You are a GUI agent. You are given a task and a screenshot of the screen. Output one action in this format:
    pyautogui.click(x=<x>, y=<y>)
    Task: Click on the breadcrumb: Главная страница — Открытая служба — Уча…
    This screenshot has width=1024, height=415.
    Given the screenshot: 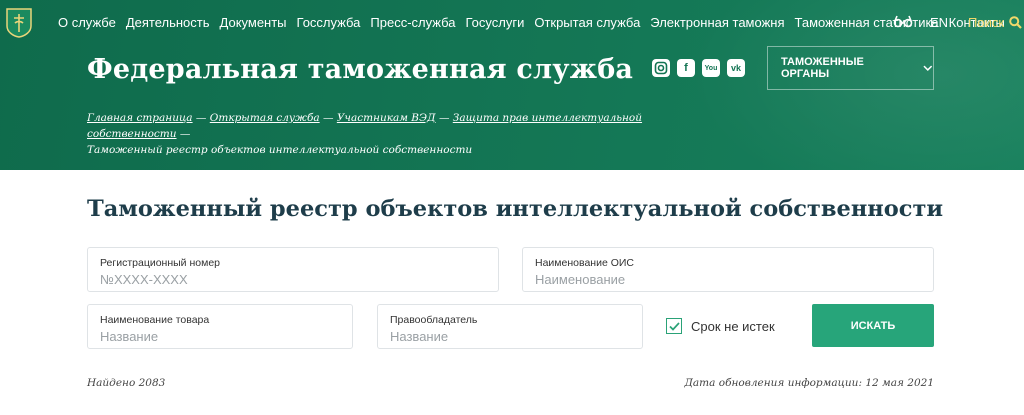 What is the action you would take?
    pyautogui.click(x=377, y=134)
    